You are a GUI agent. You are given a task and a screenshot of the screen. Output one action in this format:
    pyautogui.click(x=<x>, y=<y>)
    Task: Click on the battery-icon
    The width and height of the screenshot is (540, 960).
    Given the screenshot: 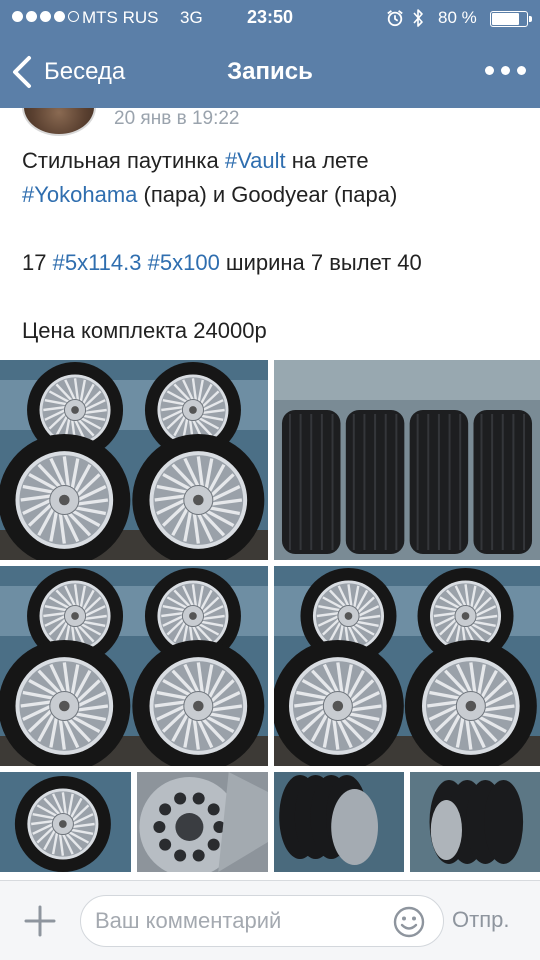 What is the action you would take?
    pyautogui.click(x=511, y=19)
    